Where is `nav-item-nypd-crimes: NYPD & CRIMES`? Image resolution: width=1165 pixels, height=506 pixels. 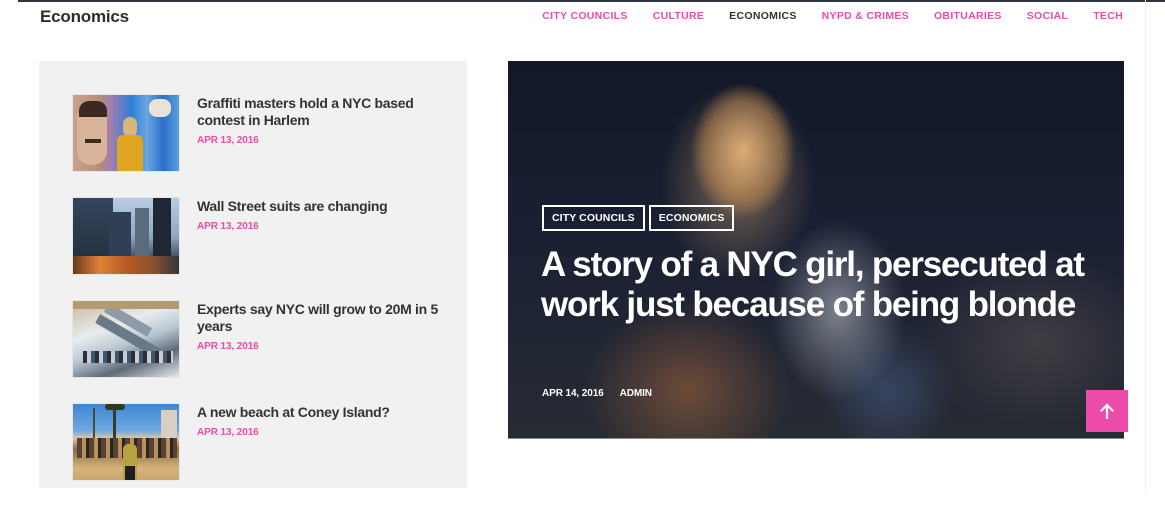 nav-item-nypd-crimes: NYPD & CRIMES is located at coordinates (865, 16).